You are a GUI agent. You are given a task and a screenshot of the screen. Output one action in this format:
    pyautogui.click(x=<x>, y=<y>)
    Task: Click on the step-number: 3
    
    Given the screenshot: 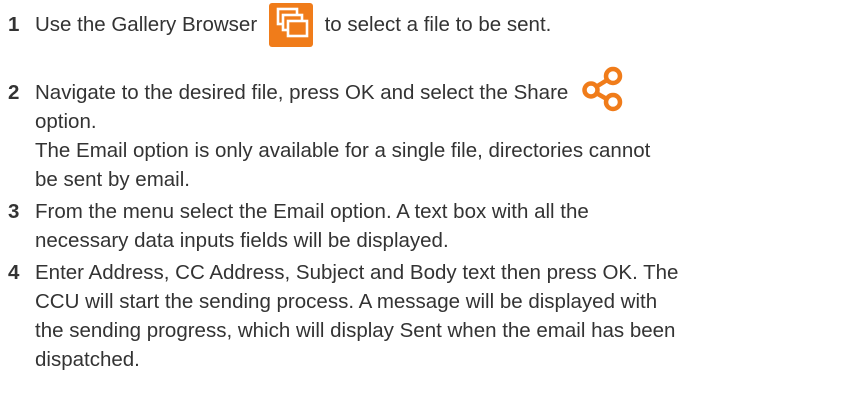 What is the action you would take?
    pyautogui.click(x=14, y=211)
    